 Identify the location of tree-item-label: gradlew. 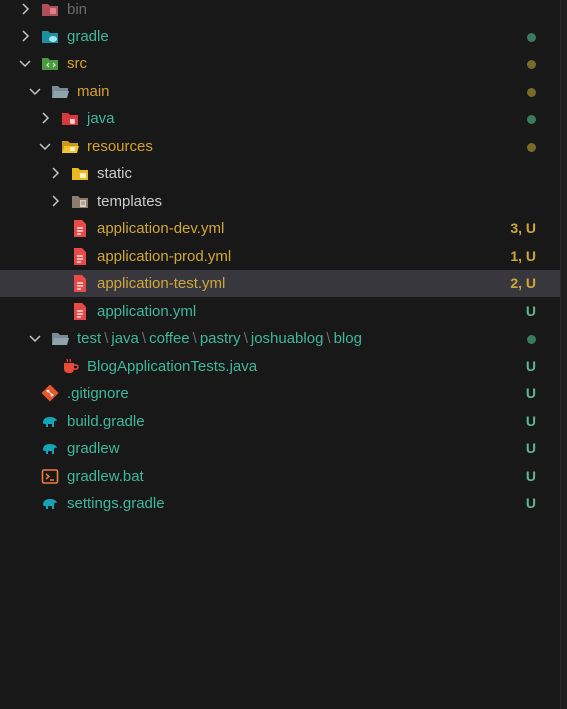
(93, 448).